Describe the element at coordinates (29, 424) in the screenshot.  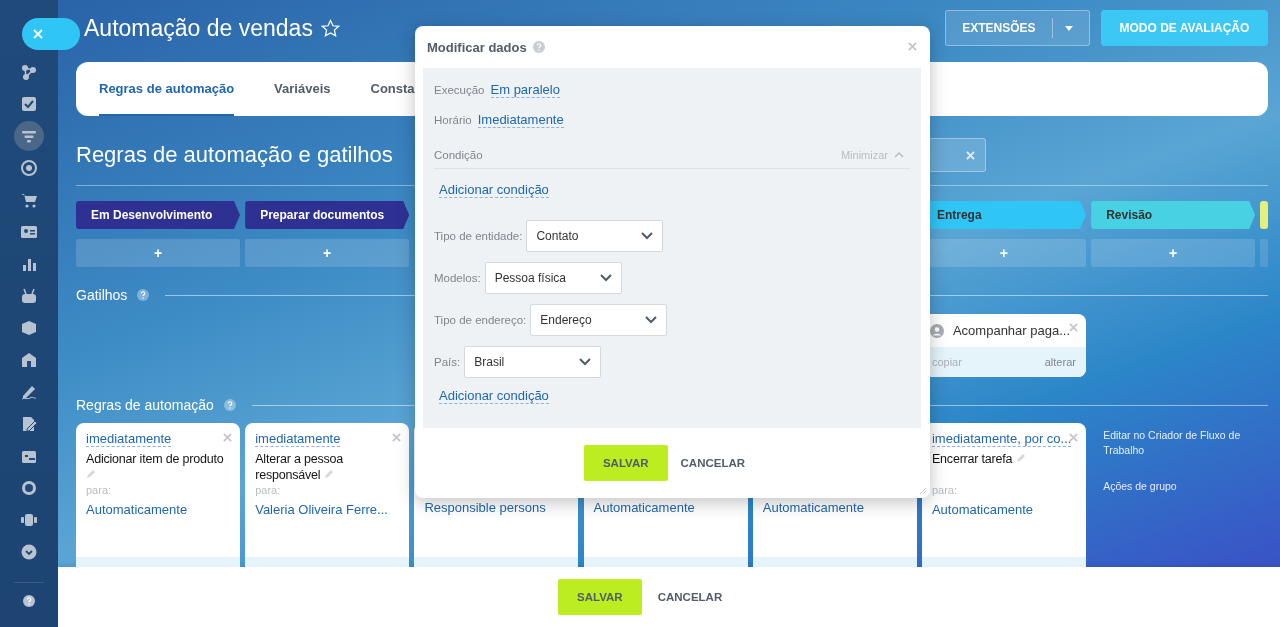
I see `edit-icon` at that location.